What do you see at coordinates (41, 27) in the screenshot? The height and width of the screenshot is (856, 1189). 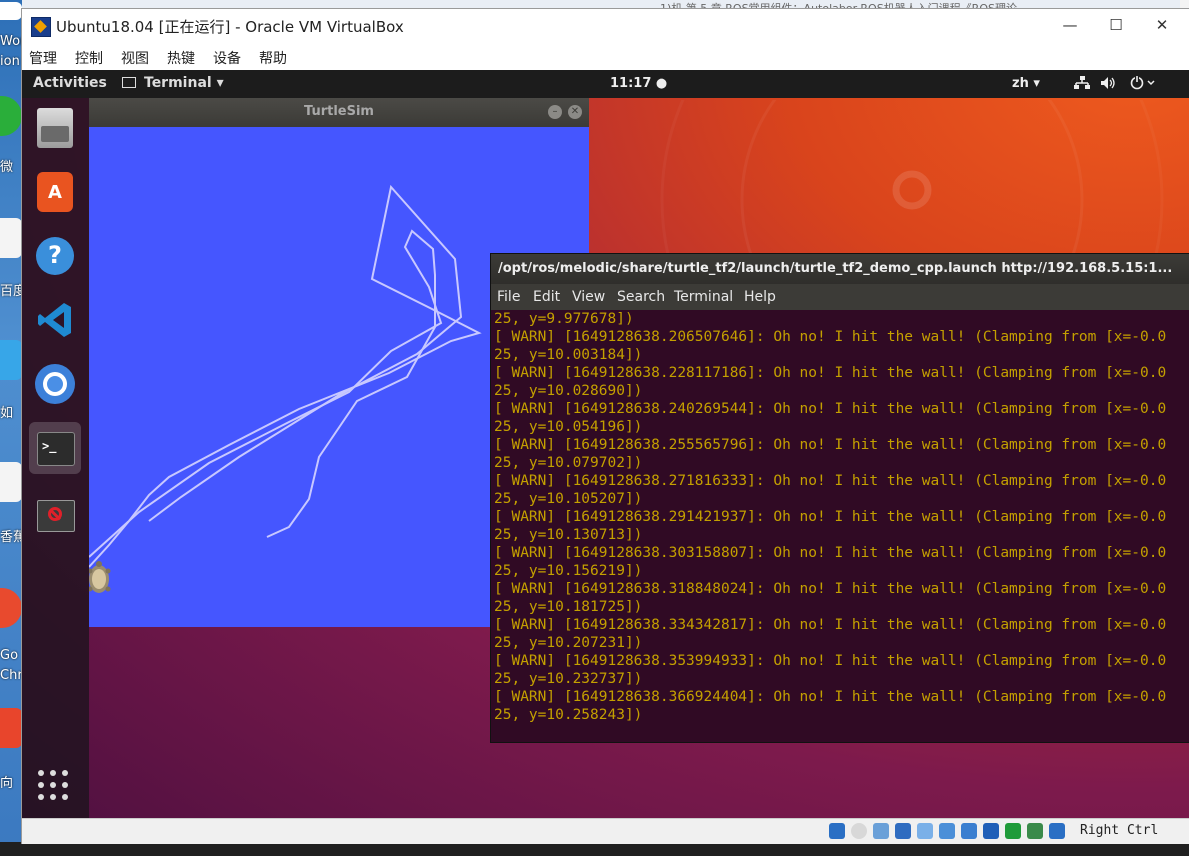 I see `virtualbox-app-icon` at bounding box center [41, 27].